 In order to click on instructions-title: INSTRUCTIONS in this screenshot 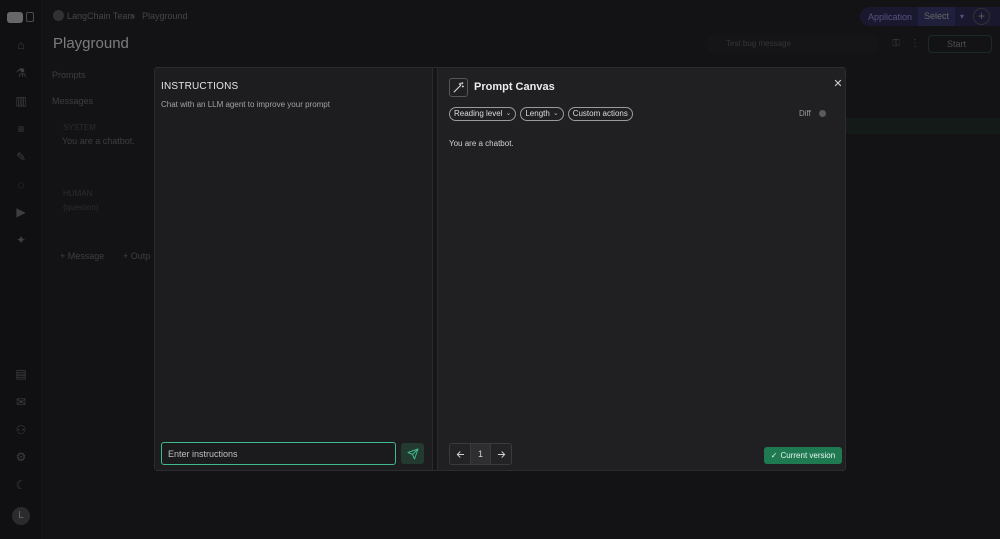, I will do `click(200, 86)`.